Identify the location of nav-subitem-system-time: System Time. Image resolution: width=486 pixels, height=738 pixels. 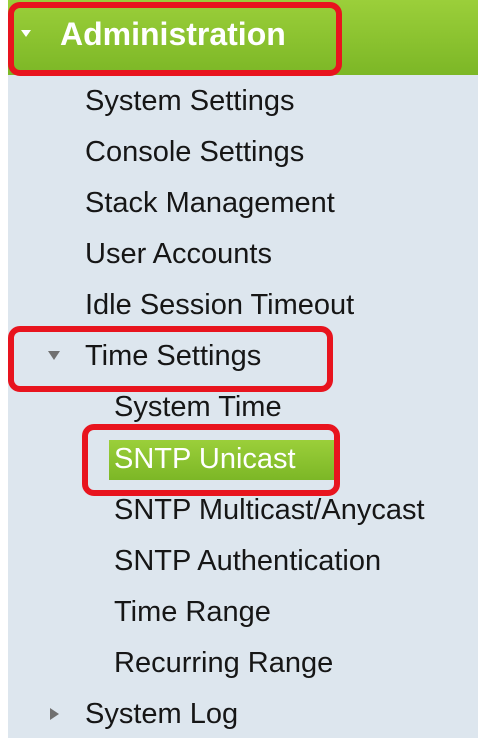
(198, 407).